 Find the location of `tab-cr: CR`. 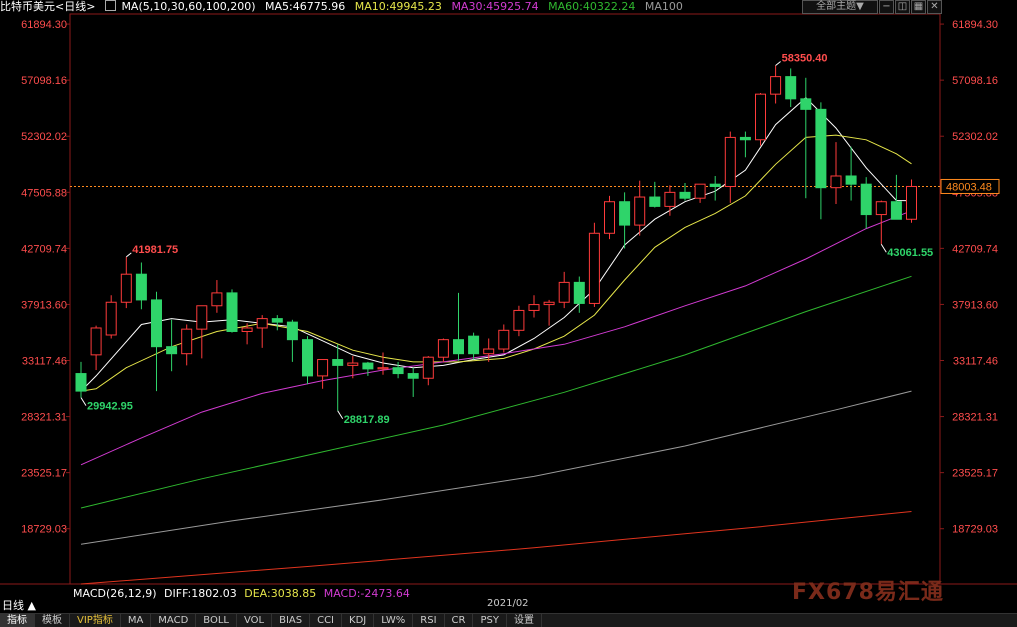

tab-cr: CR is located at coordinates (459, 620).